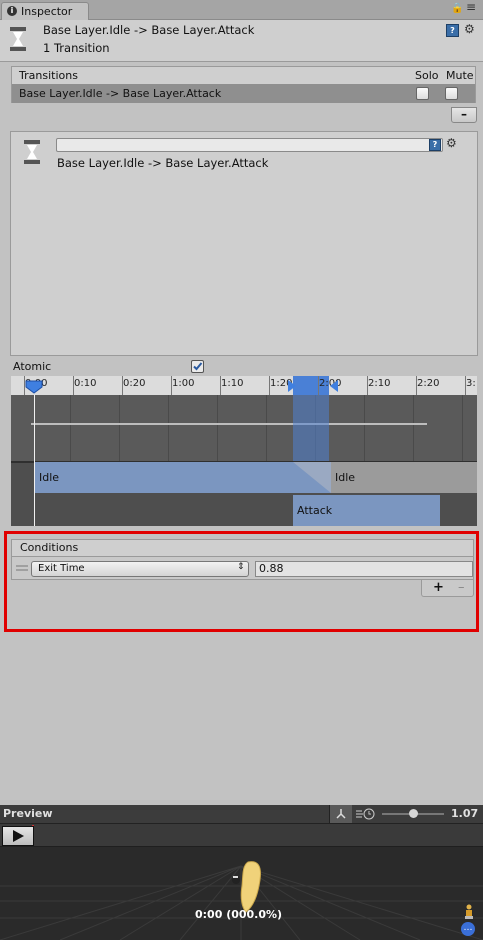 This screenshot has height=940, width=483. Describe the element at coordinates (120, 93) in the screenshot. I see `transition-row-name: Base Layer.Idle -> Base Layer.Attack` at that location.